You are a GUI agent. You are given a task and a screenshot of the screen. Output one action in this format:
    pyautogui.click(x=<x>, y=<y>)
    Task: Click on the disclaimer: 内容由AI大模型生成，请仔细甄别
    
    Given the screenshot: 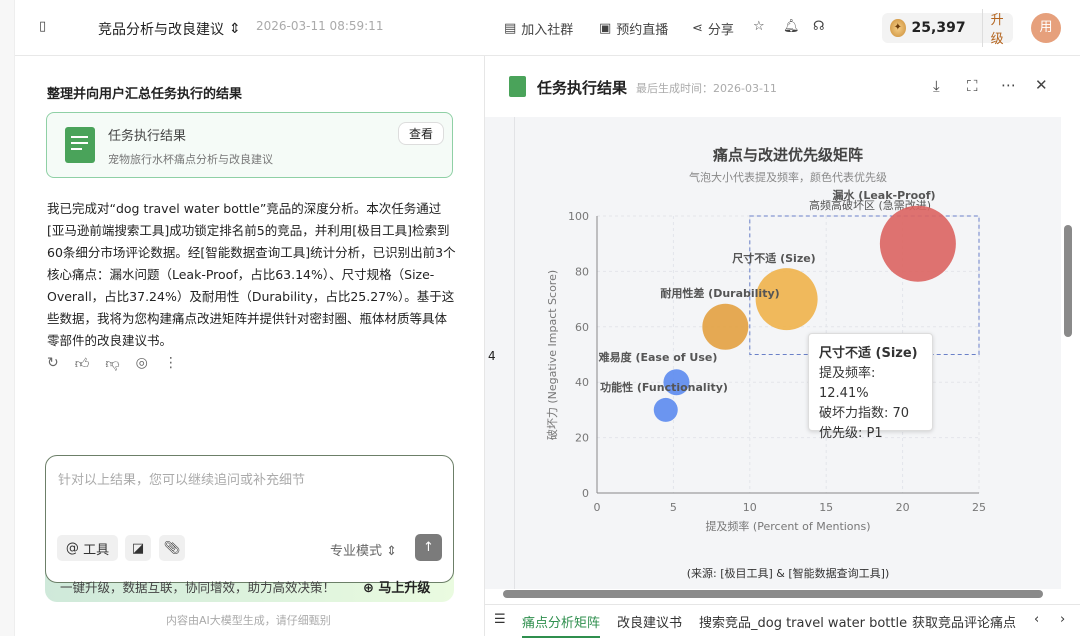 What is the action you would take?
    pyautogui.click(x=248, y=620)
    